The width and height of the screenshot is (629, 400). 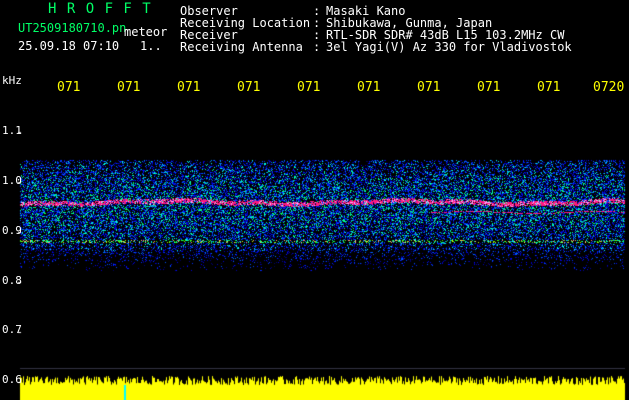 I want to click on y-tick-label: 0.9, so click(x=12, y=230).